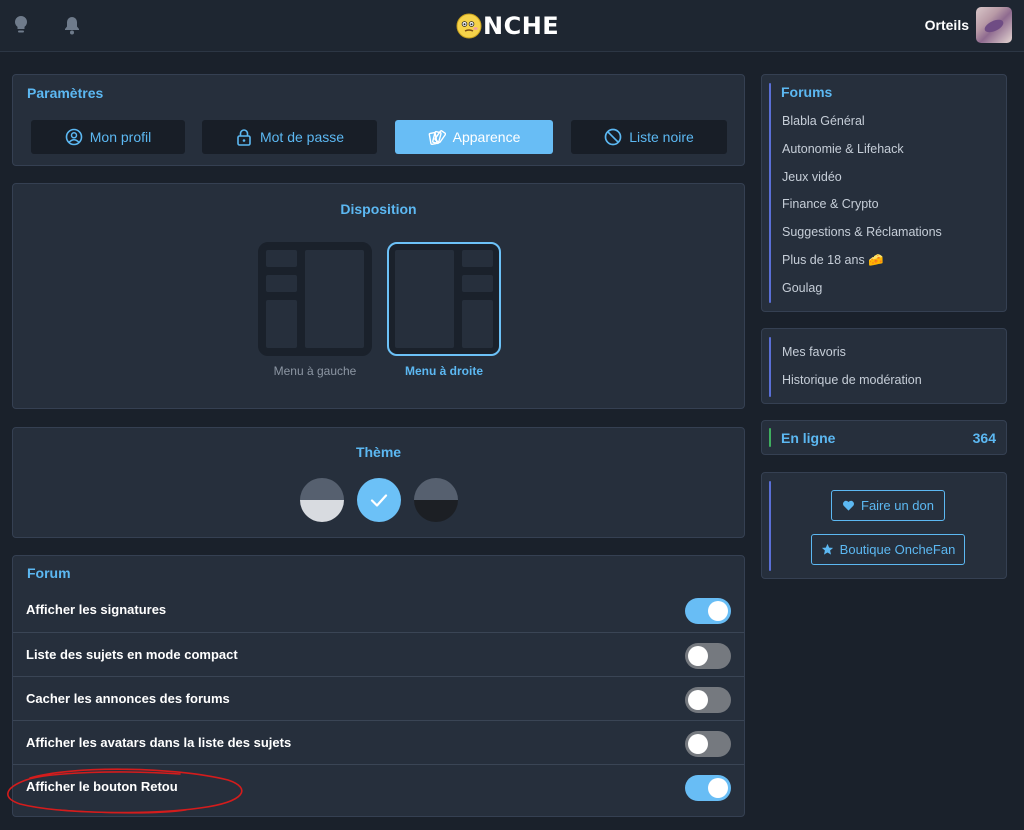 The width and height of the screenshot is (1024, 830). What do you see at coordinates (378, 209) in the screenshot?
I see `layout-title: Disposition` at bounding box center [378, 209].